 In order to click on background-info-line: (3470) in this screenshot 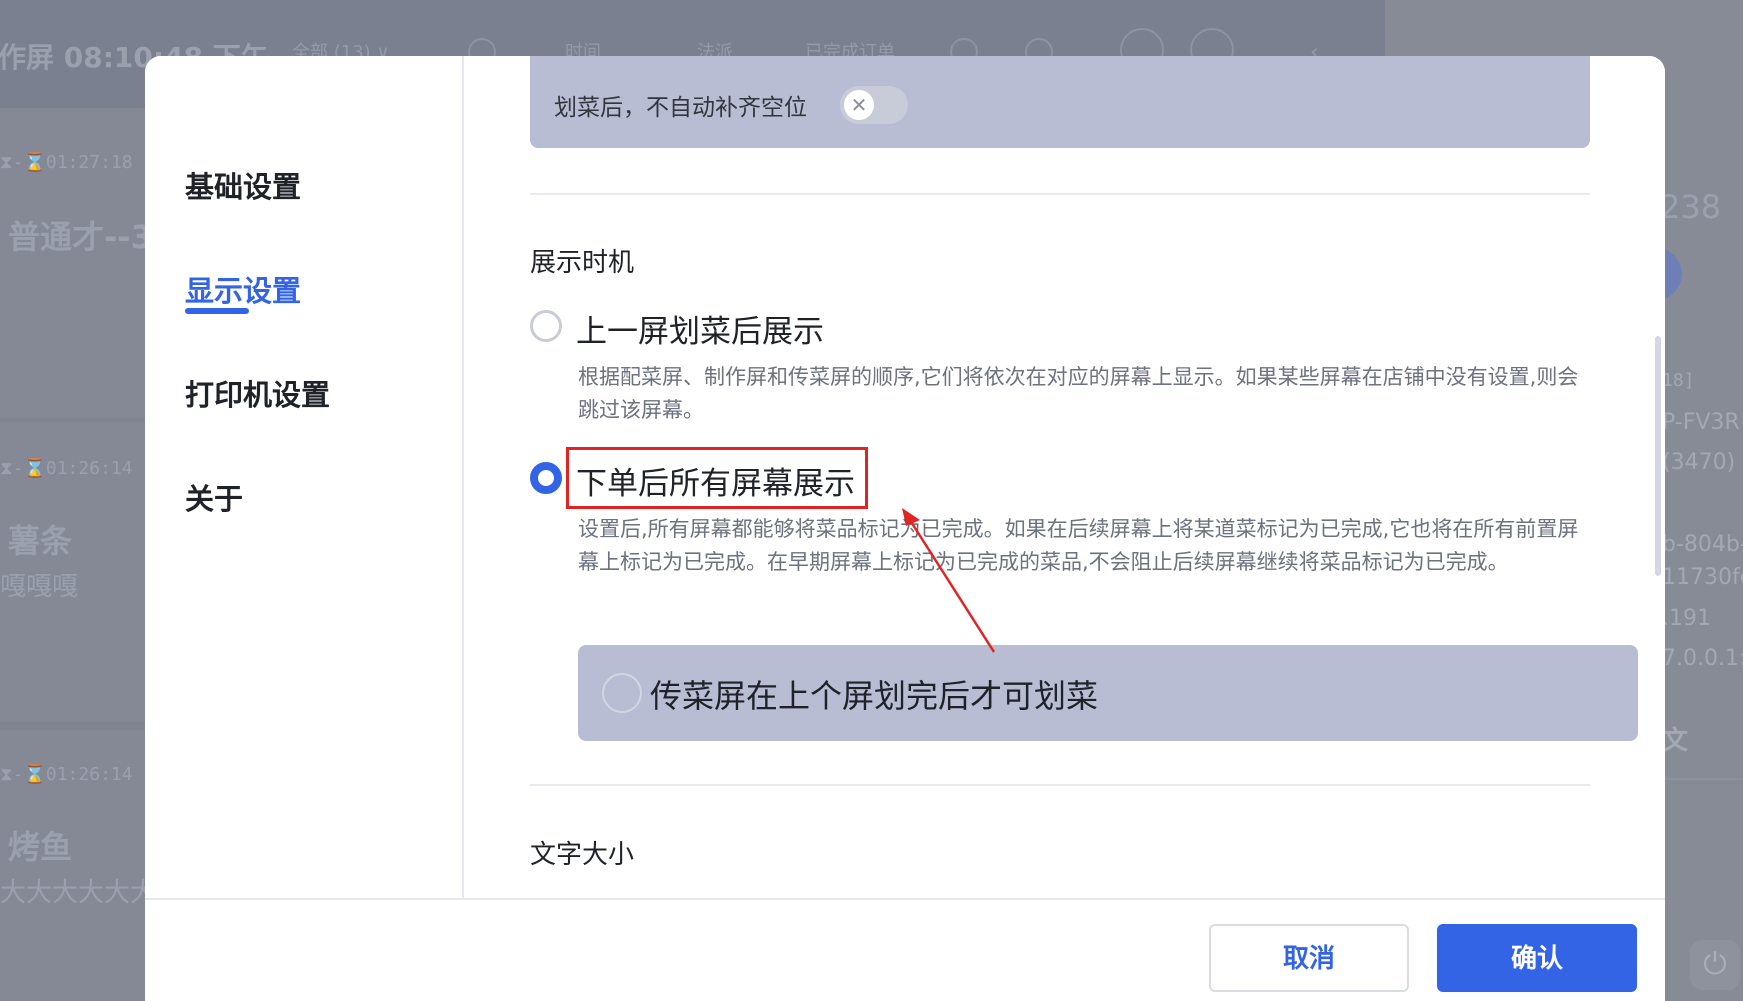, I will do `click(1699, 462)`.